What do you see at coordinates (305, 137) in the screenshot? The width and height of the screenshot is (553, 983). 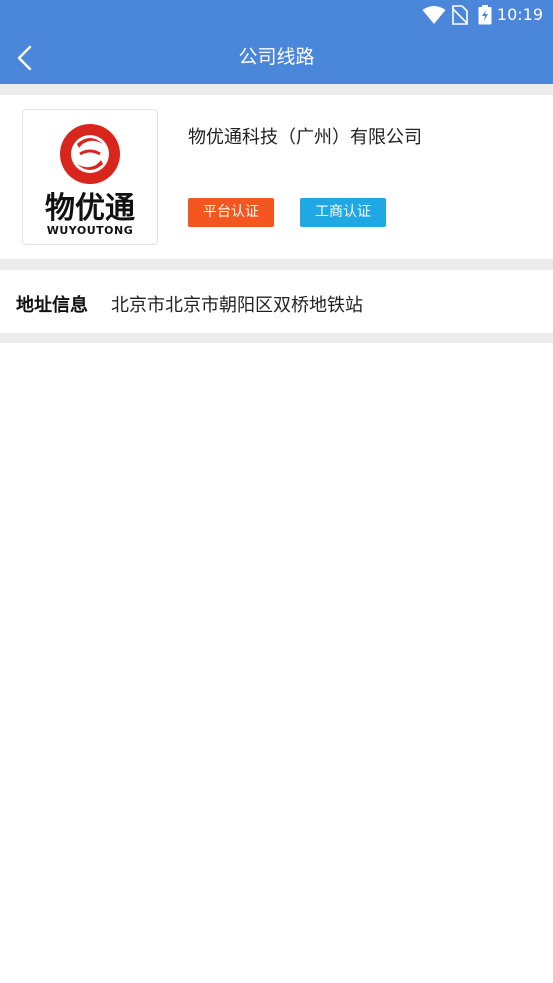 I see `company-name: 物优通科技（广州）有限公司` at bounding box center [305, 137].